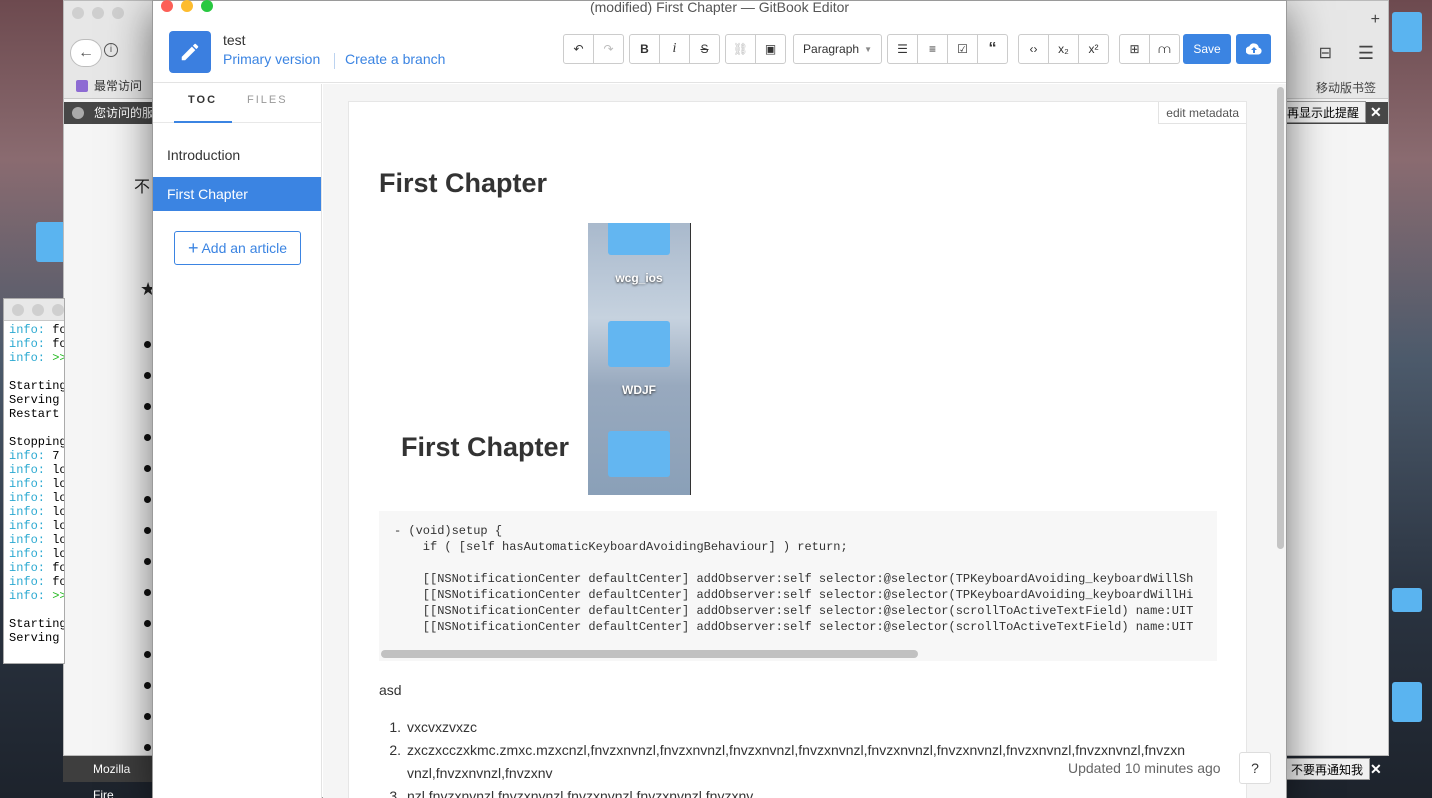  What do you see at coordinates (740, 49) in the screenshot?
I see `link-icon: ⛓` at bounding box center [740, 49].